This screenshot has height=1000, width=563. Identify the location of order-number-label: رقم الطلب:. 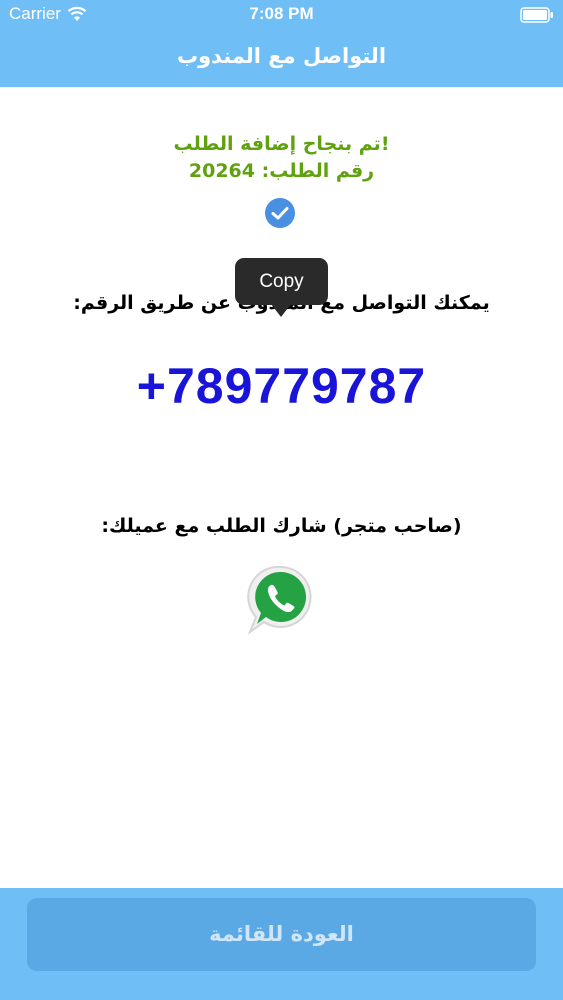
(318, 171).